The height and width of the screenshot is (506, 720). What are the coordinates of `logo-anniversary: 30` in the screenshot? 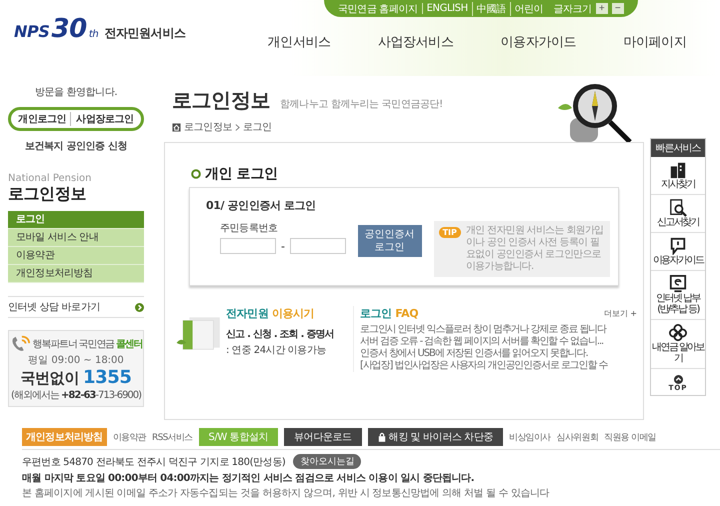 It's located at (69, 29).